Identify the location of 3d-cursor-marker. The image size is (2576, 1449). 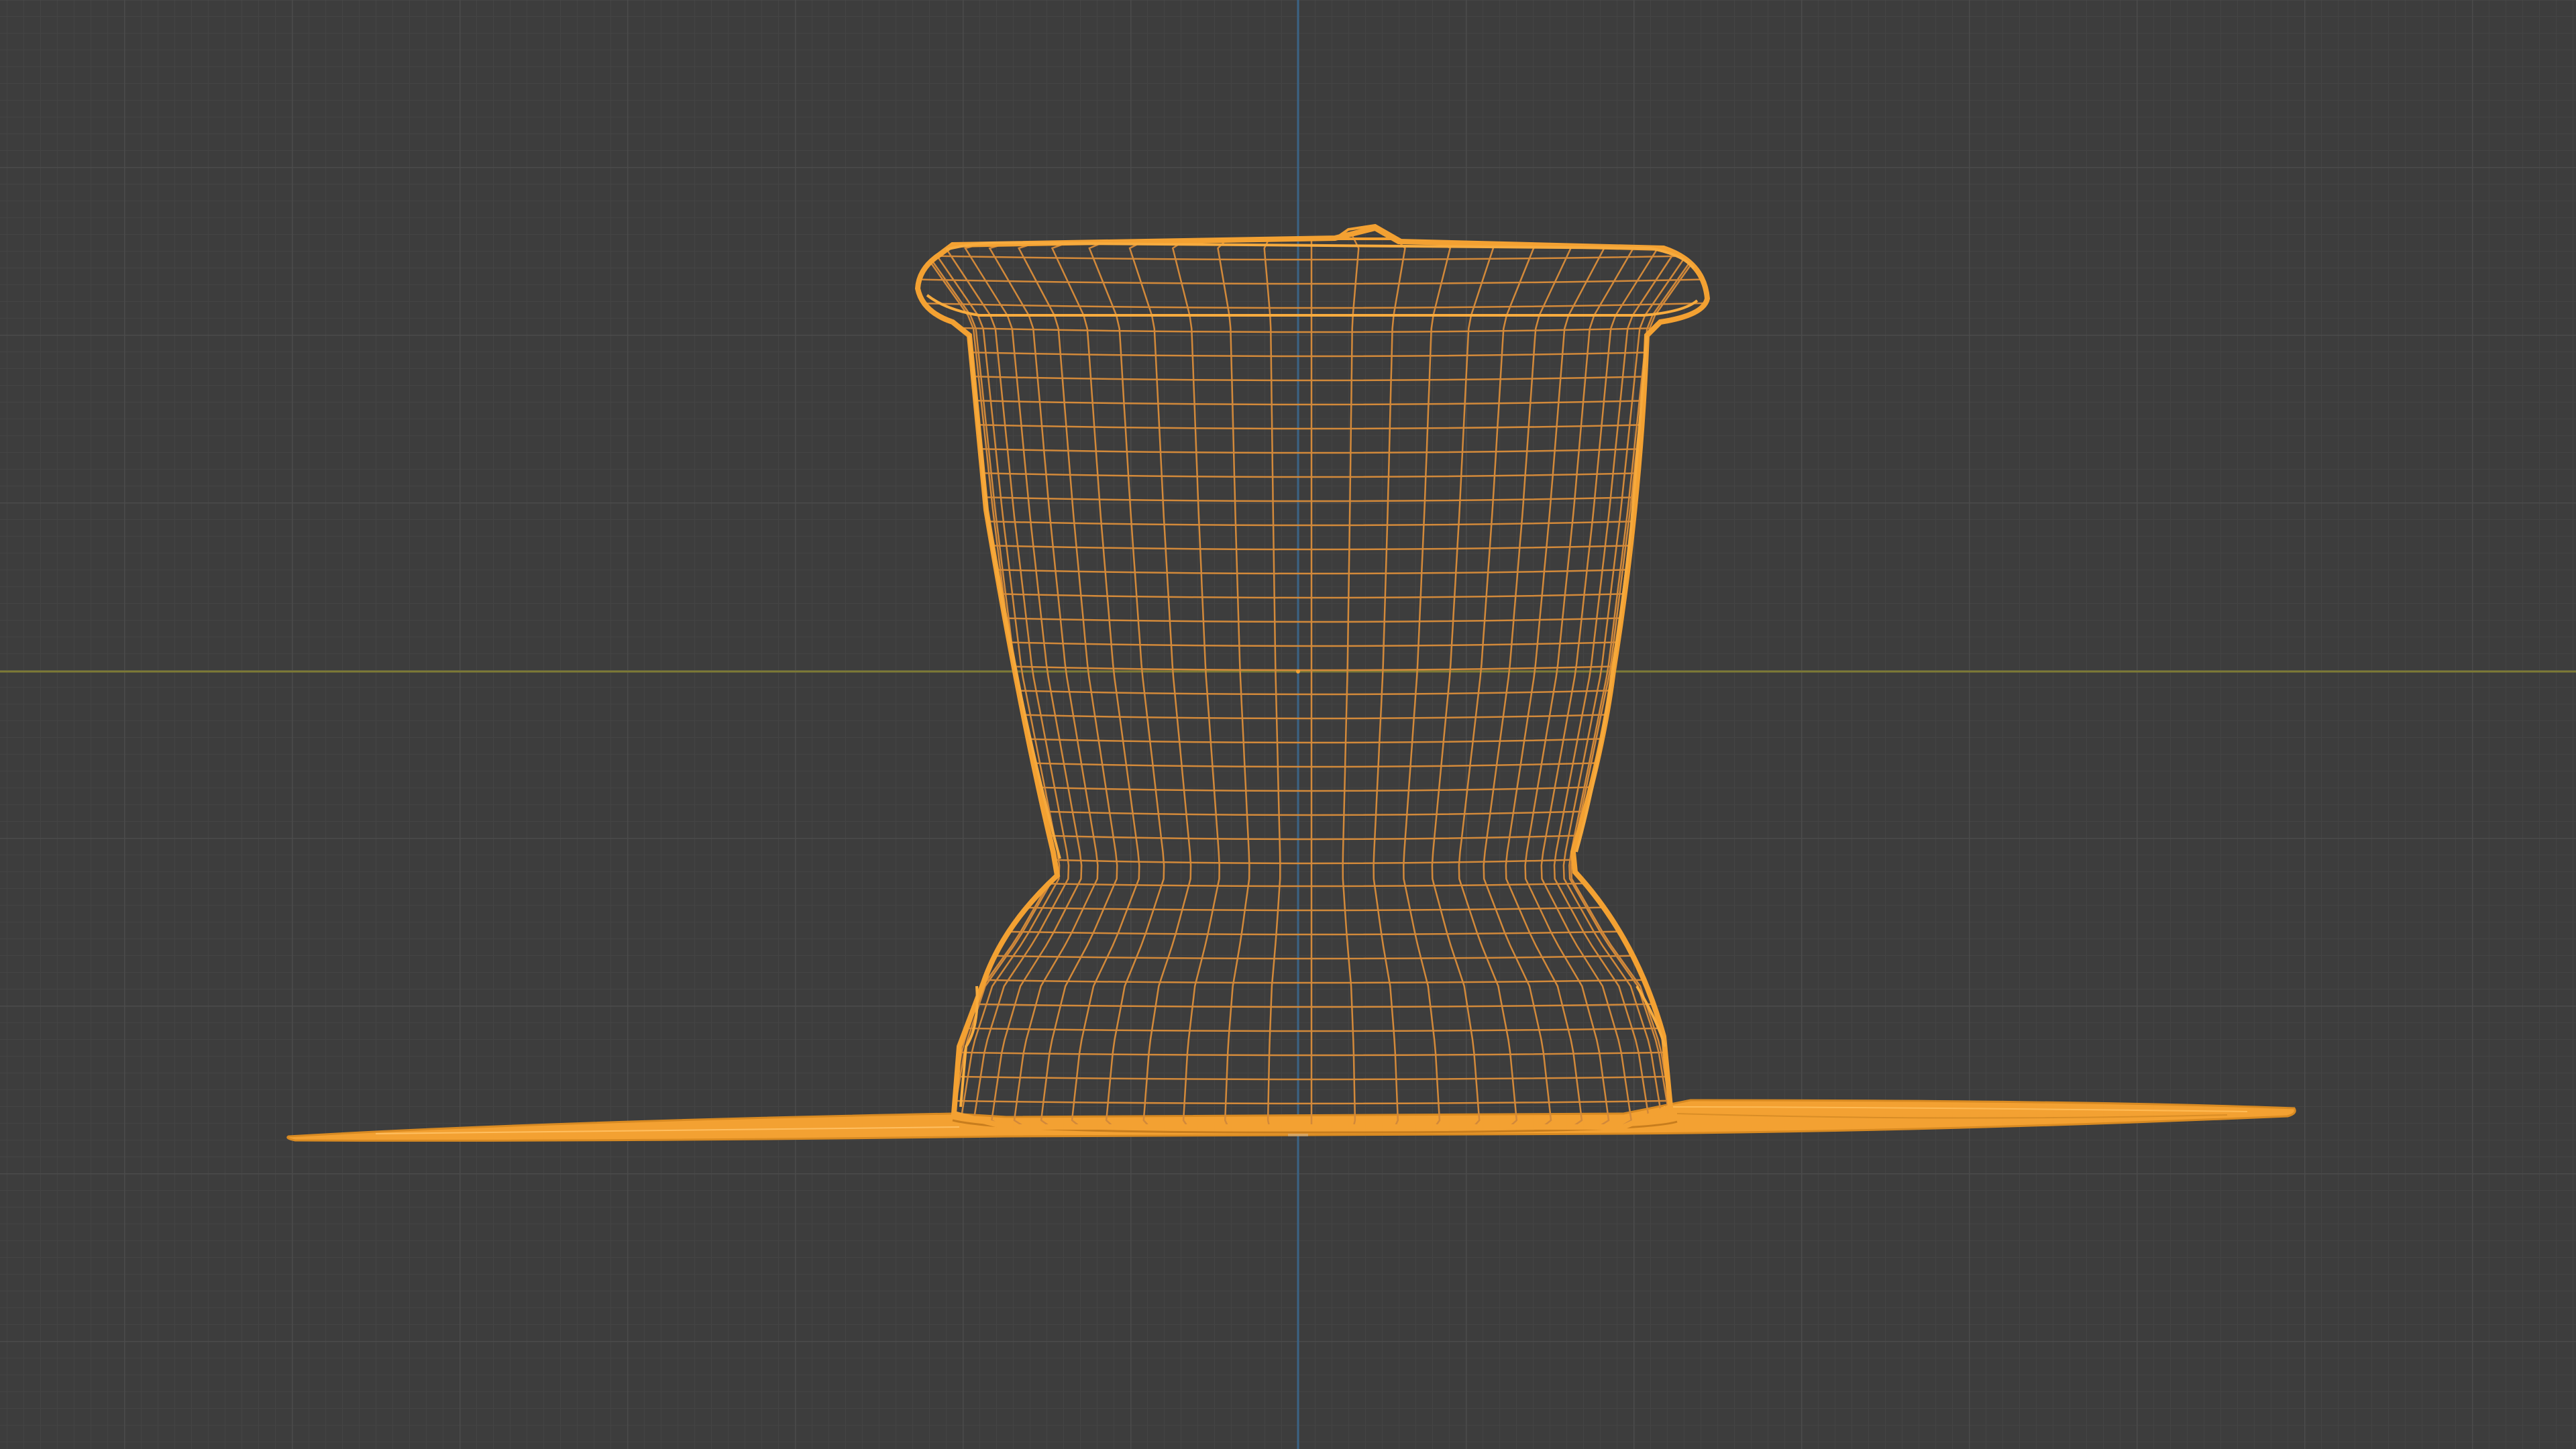
(1298, 1135).